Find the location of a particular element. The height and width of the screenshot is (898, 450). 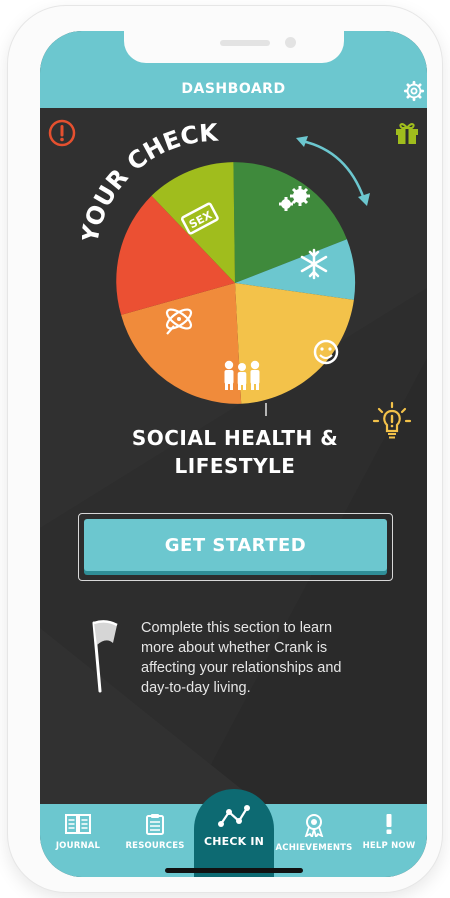

clipboard-icon is located at coordinates (155, 824).